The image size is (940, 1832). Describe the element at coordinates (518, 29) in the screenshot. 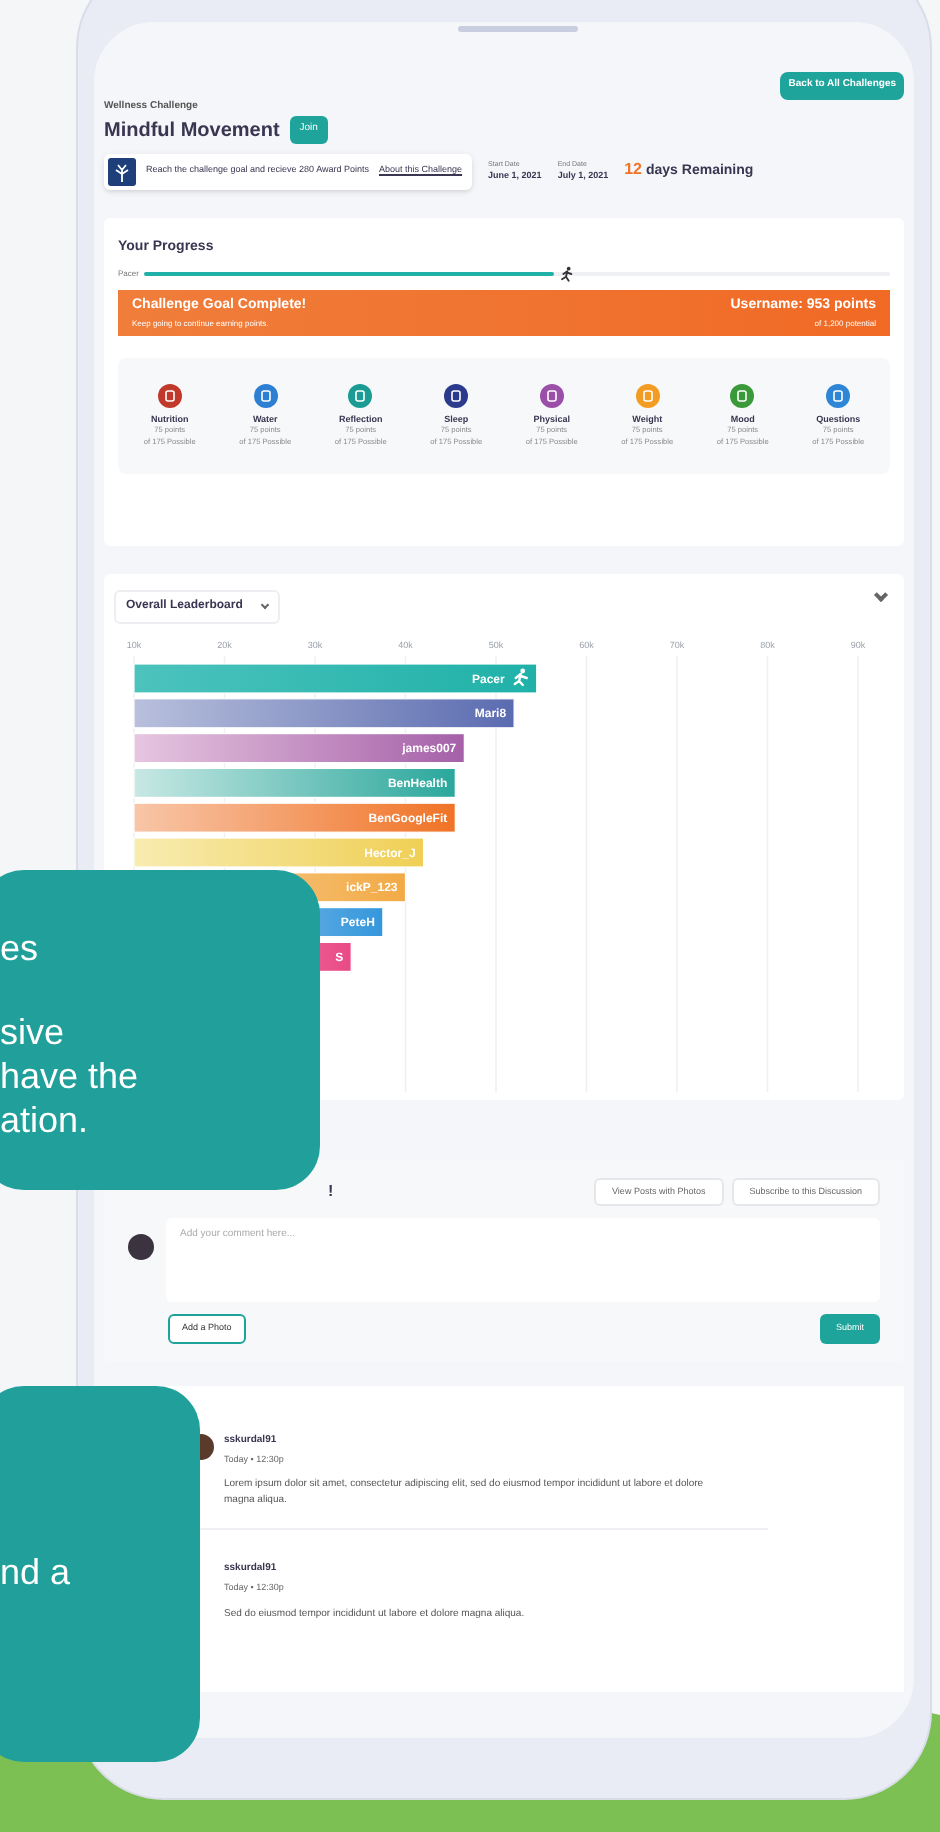

I see `speaker-drawing` at that location.